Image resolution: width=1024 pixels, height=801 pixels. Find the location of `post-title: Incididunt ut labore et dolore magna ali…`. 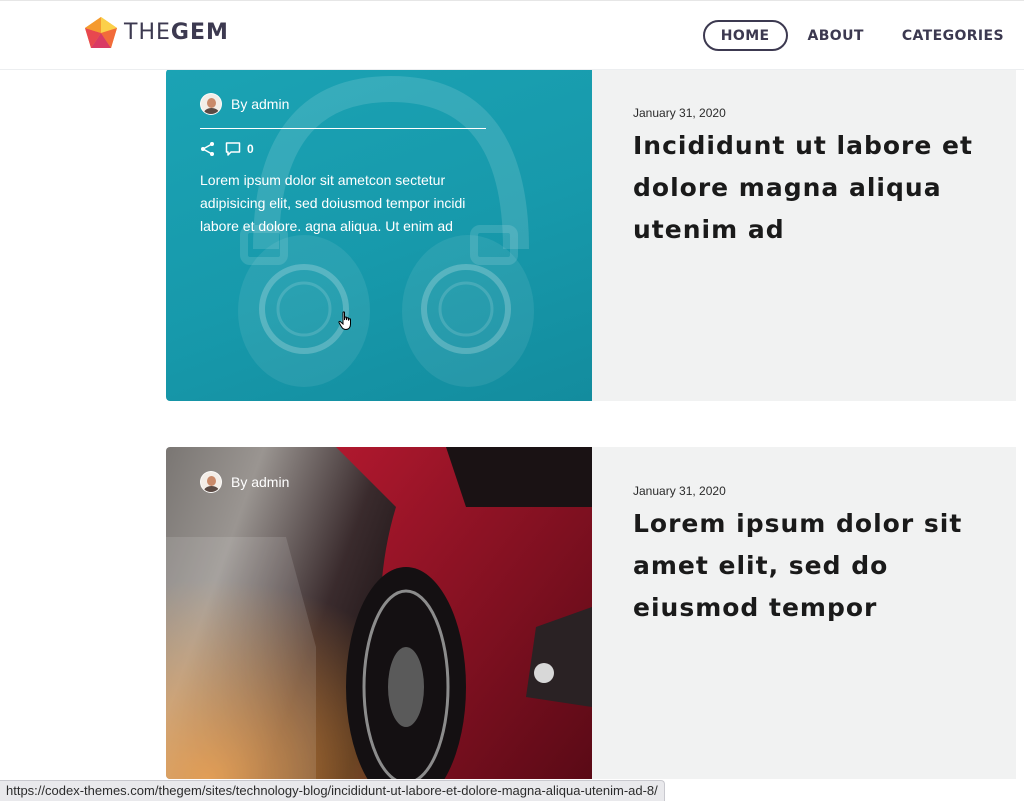

post-title: Incididunt ut labore et dolore magna ali… is located at coordinates (813, 188).